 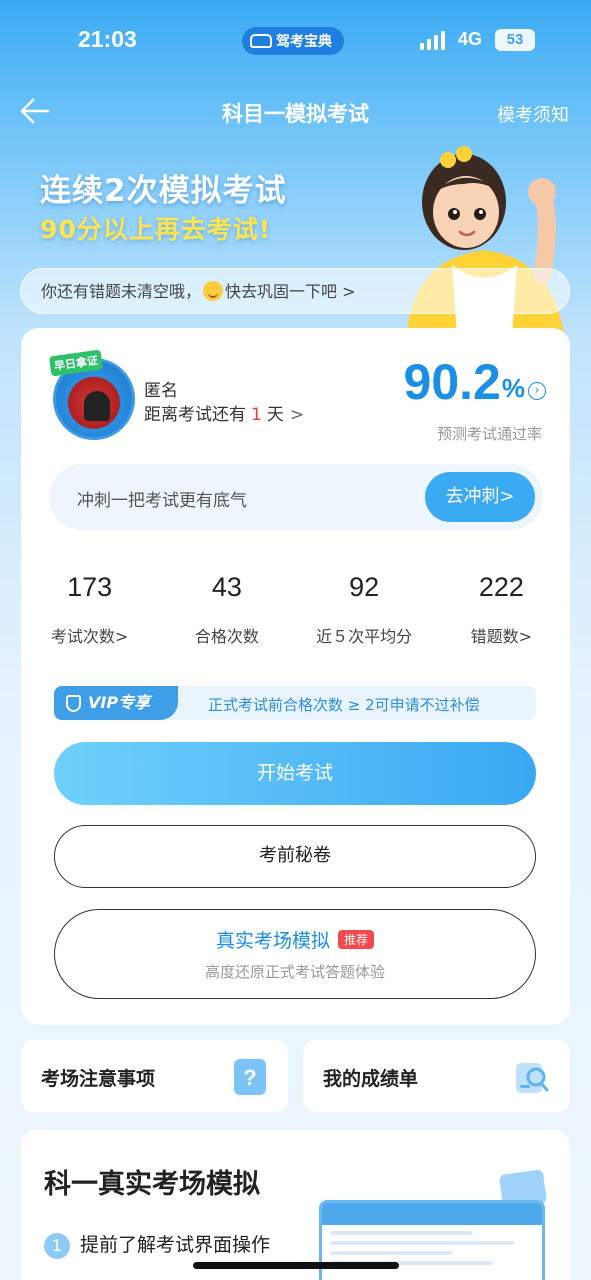 I want to click on tip-text-end: 快去巩固一下吧 >, so click(x=290, y=291).